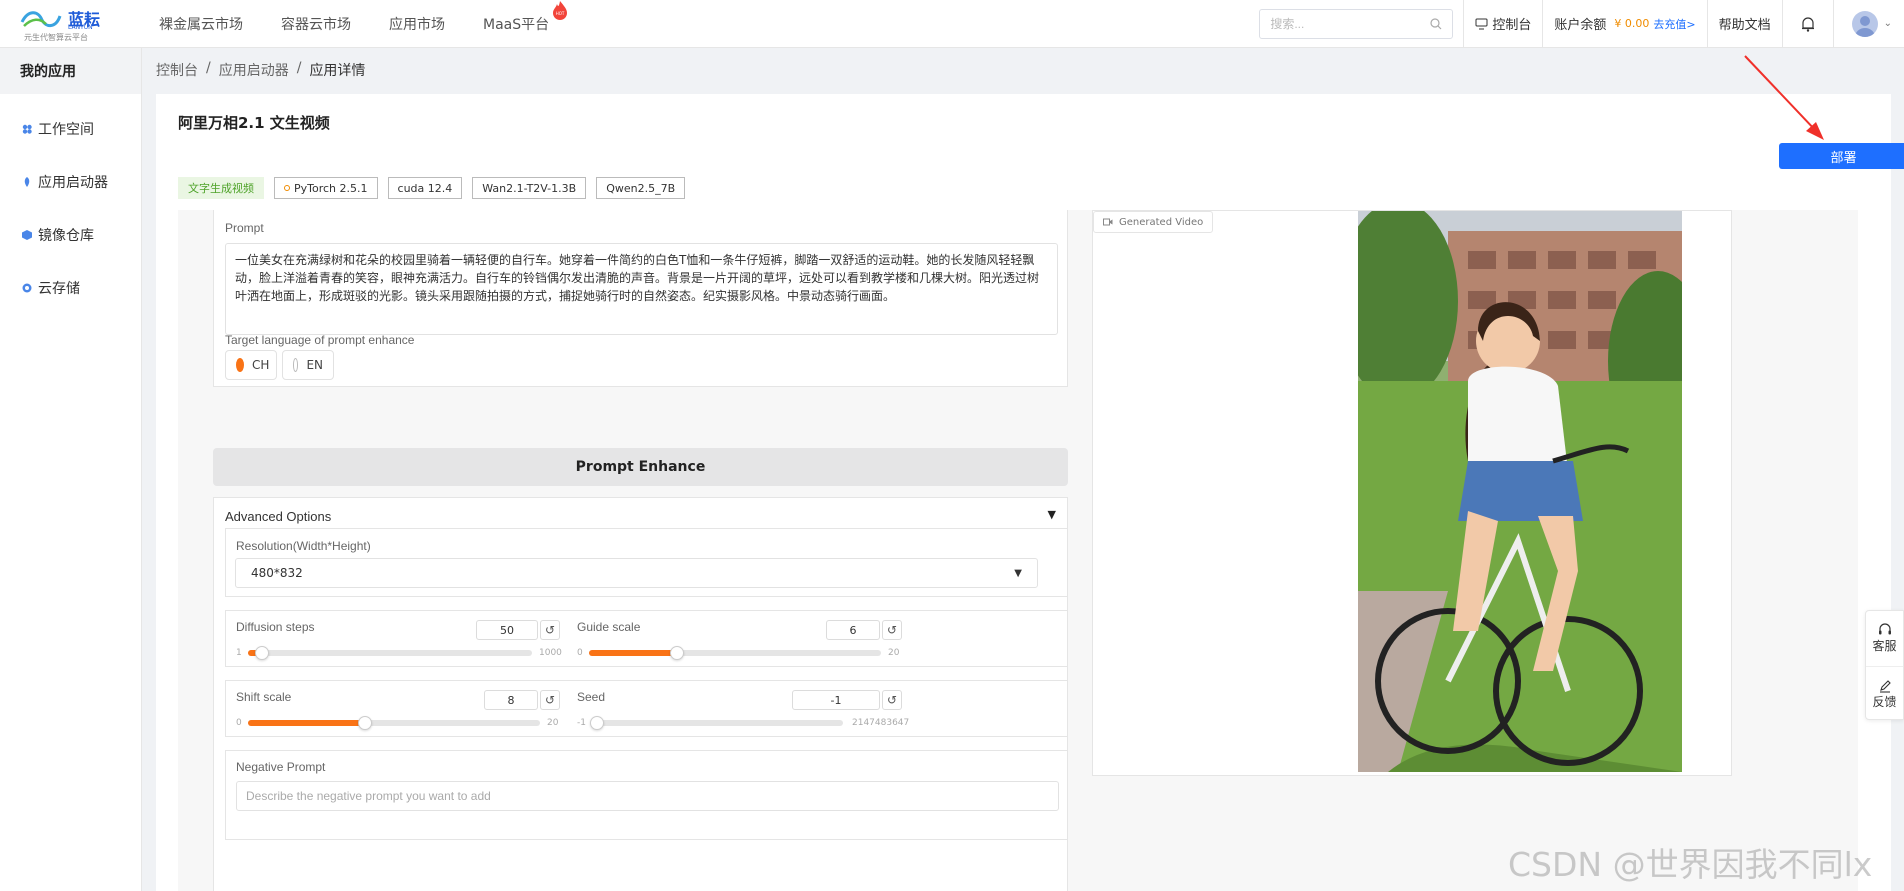  I want to click on shift-label: Shift scale, so click(264, 697).